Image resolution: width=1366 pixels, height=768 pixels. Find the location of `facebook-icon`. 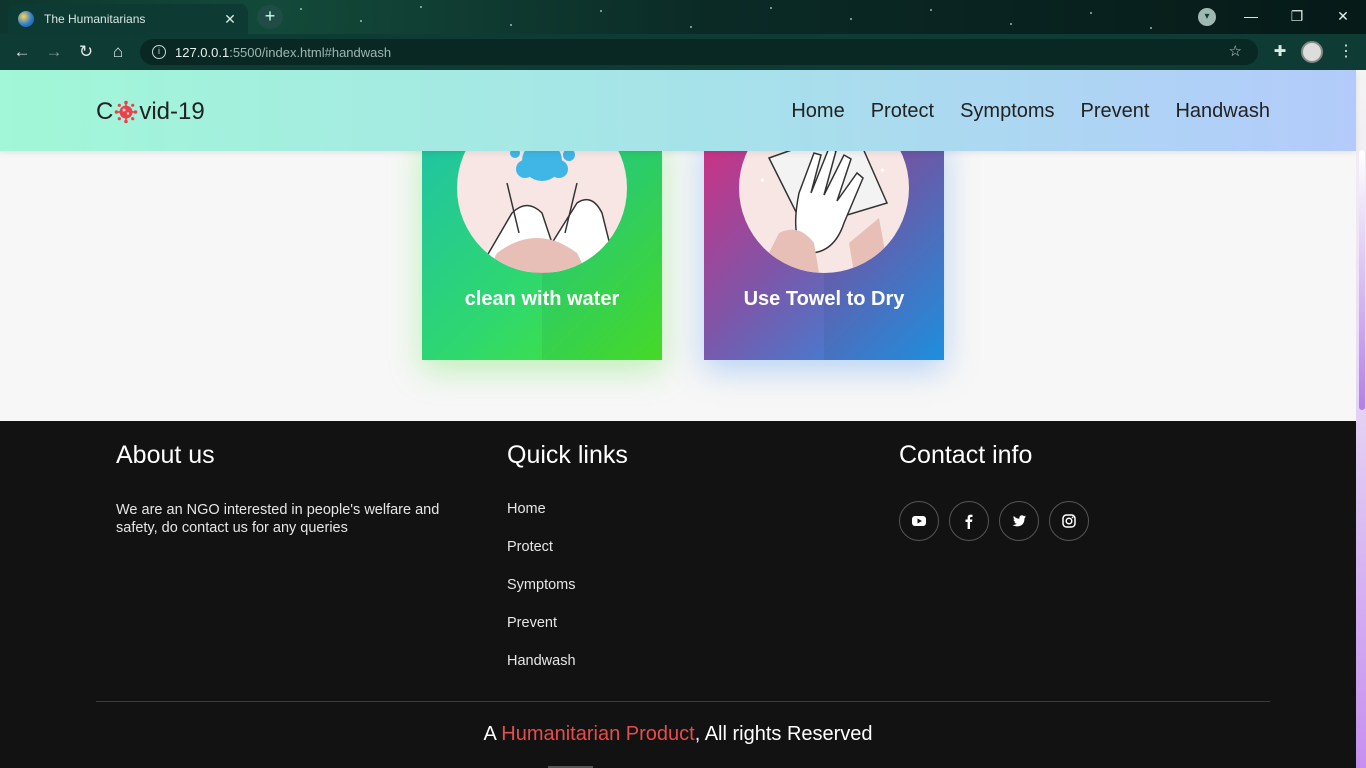

facebook-icon is located at coordinates (969, 521).